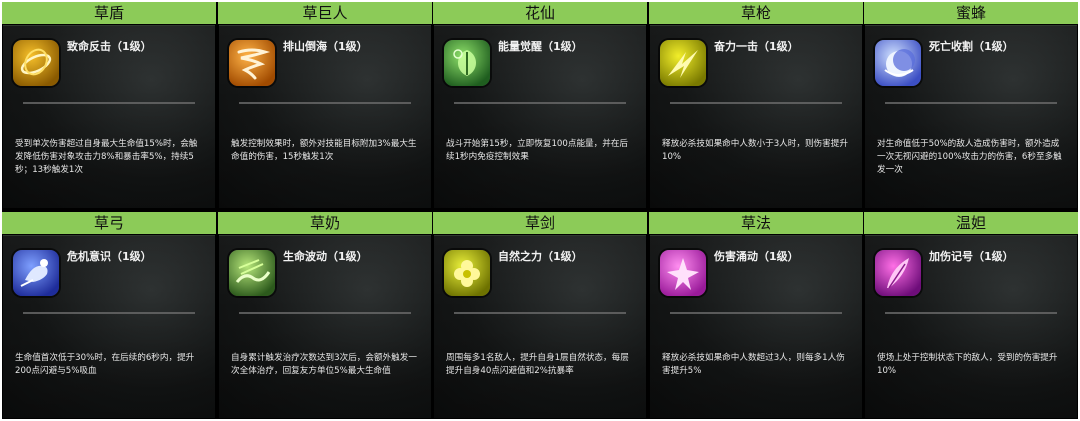 The height and width of the screenshot is (421, 1080). What do you see at coordinates (325, 13) in the screenshot?
I see `character-name: 草巨人` at bounding box center [325, 13].